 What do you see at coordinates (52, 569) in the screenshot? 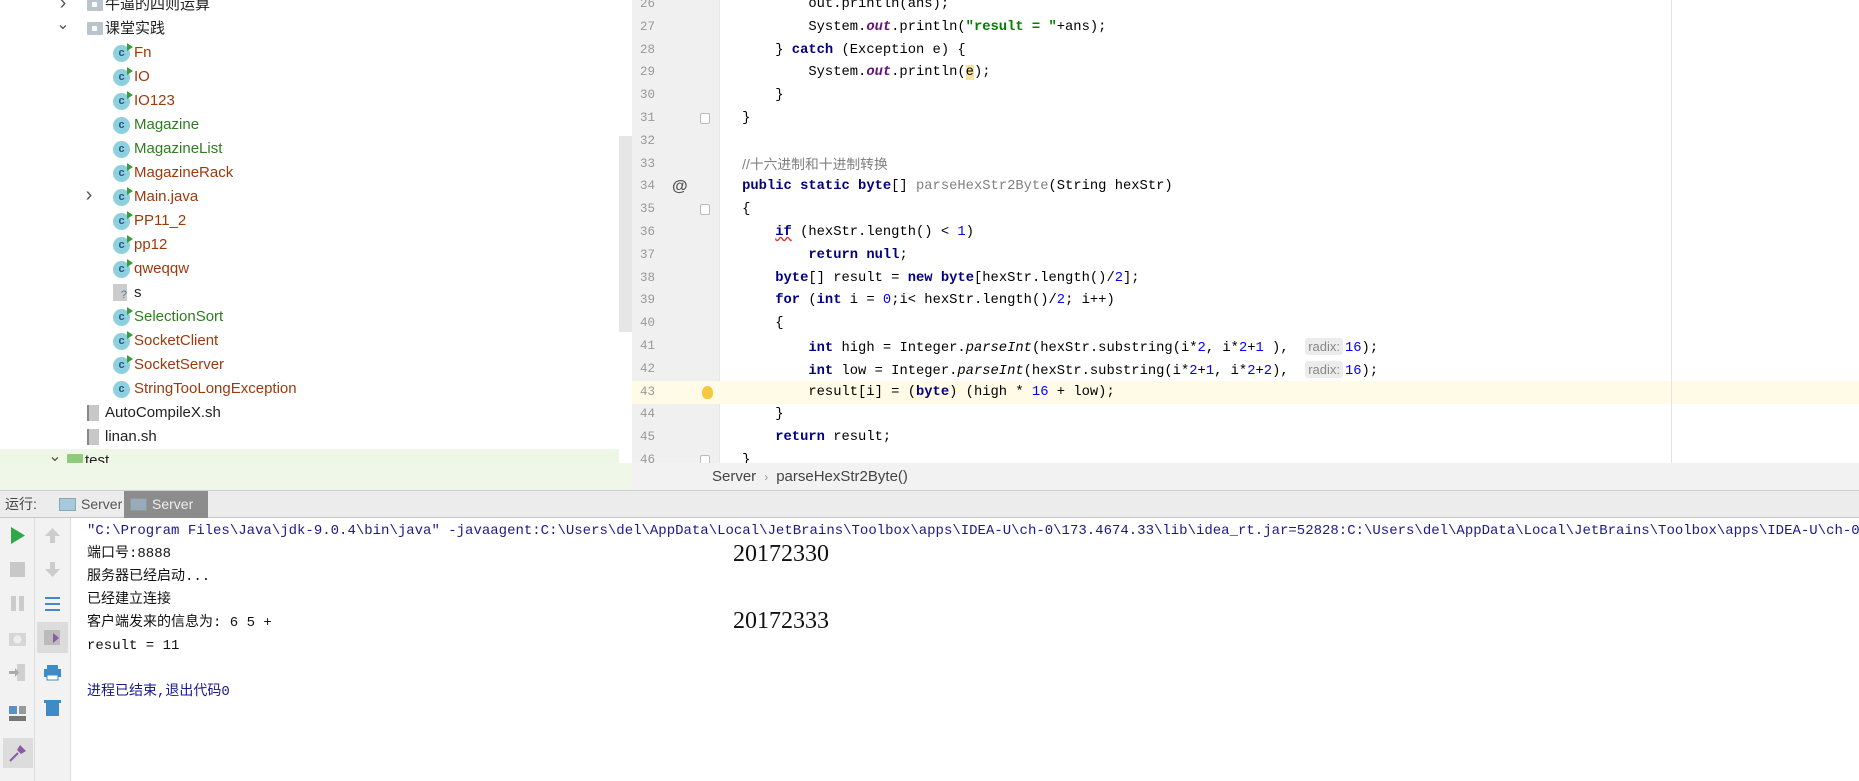
I see `down-arrow-icon` at bounding box center [52, 569].